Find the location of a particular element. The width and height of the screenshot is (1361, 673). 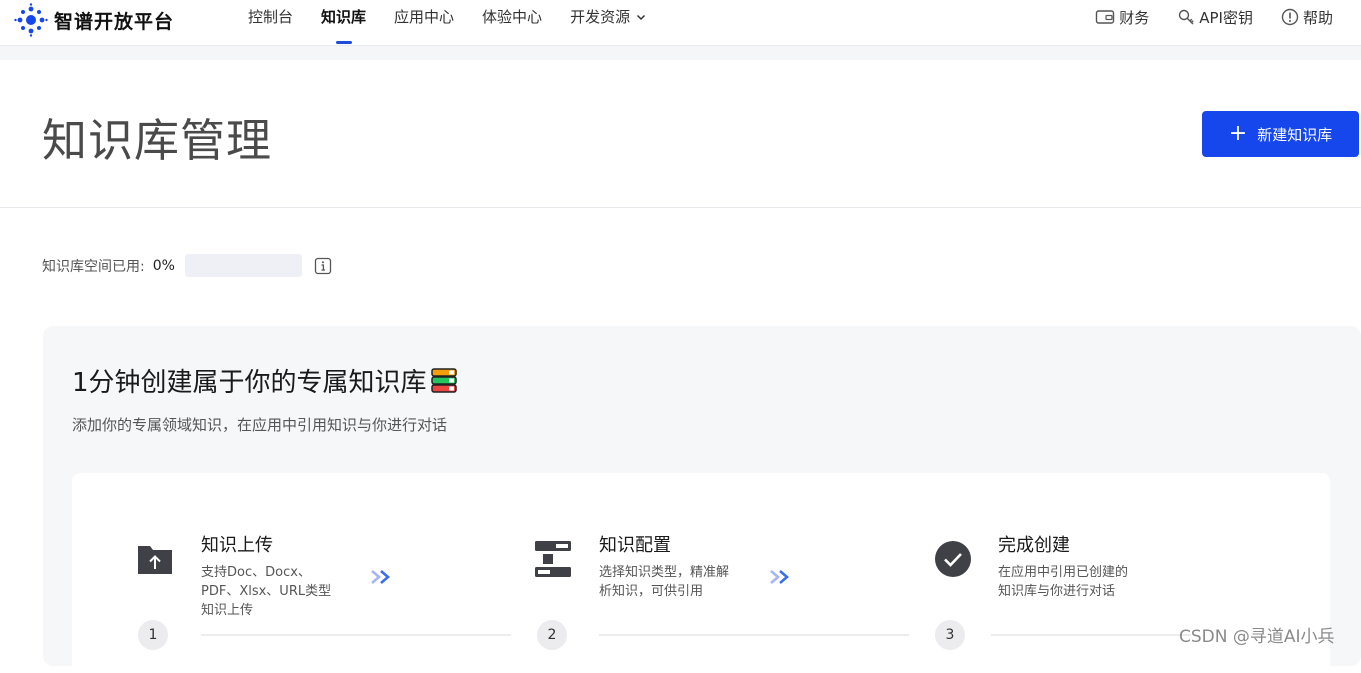

finance-label: 财务 is located at coordinates (1134, 17).